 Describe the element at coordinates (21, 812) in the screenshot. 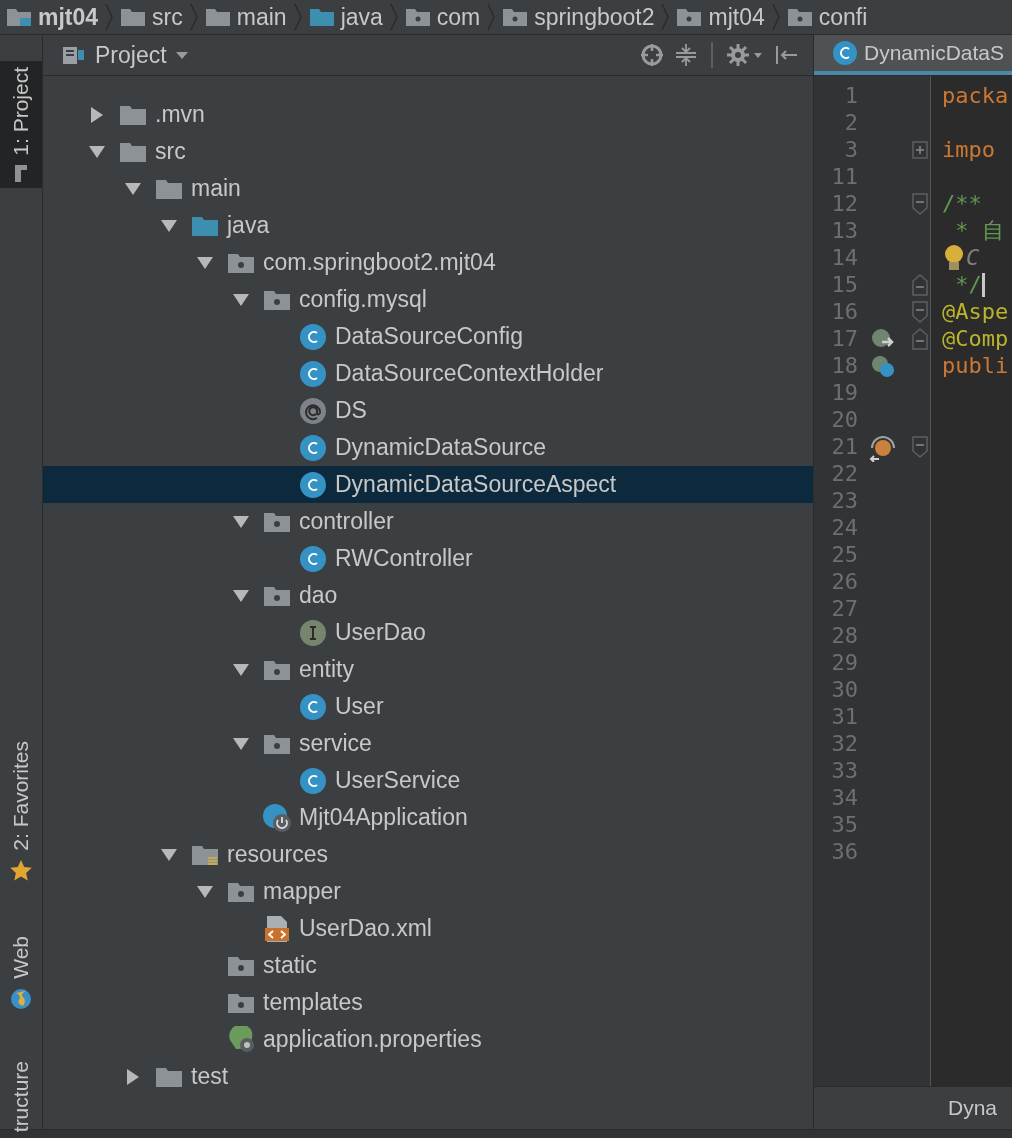

I see `tool-window-tab: 2: Favorites` at that location.